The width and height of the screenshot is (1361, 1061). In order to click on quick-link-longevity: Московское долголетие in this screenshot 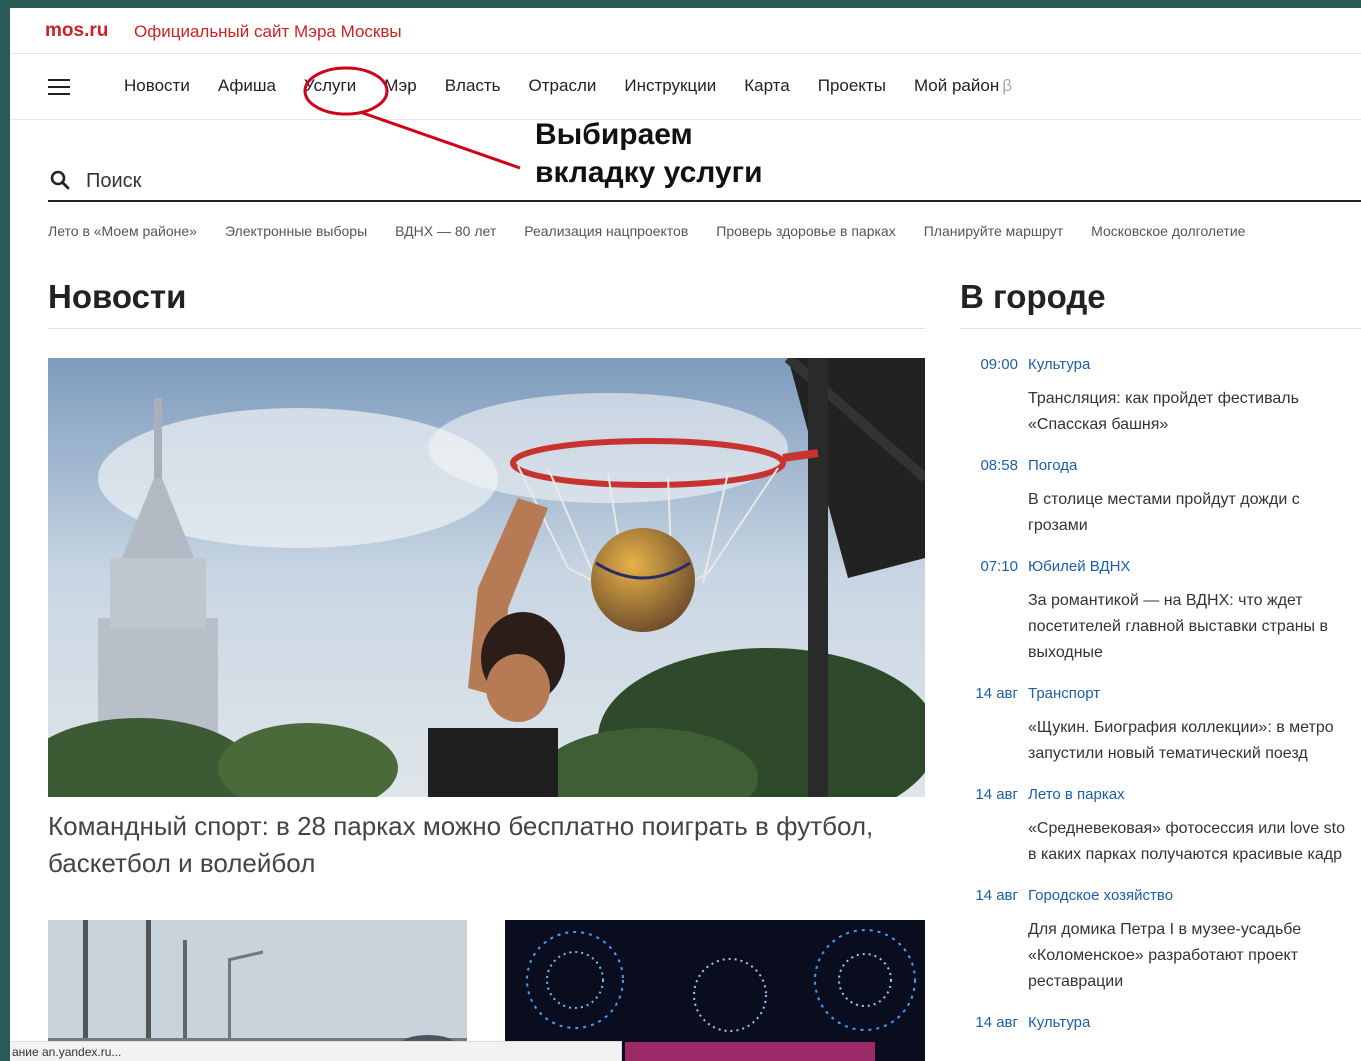, I will do `click(1168, 231)`.